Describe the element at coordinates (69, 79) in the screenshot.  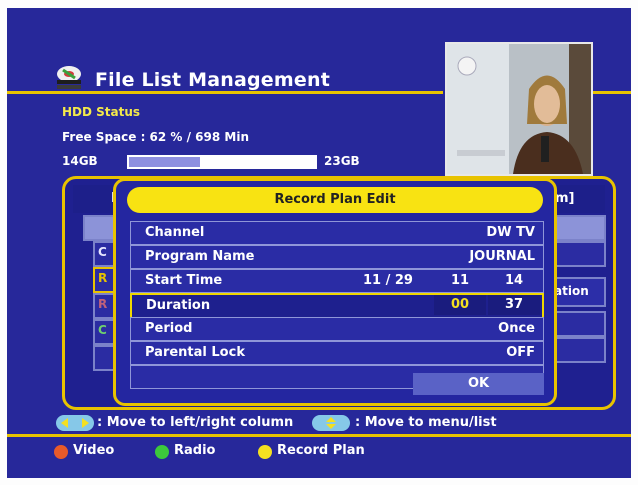
I see `disk-stack-icon` at that location.